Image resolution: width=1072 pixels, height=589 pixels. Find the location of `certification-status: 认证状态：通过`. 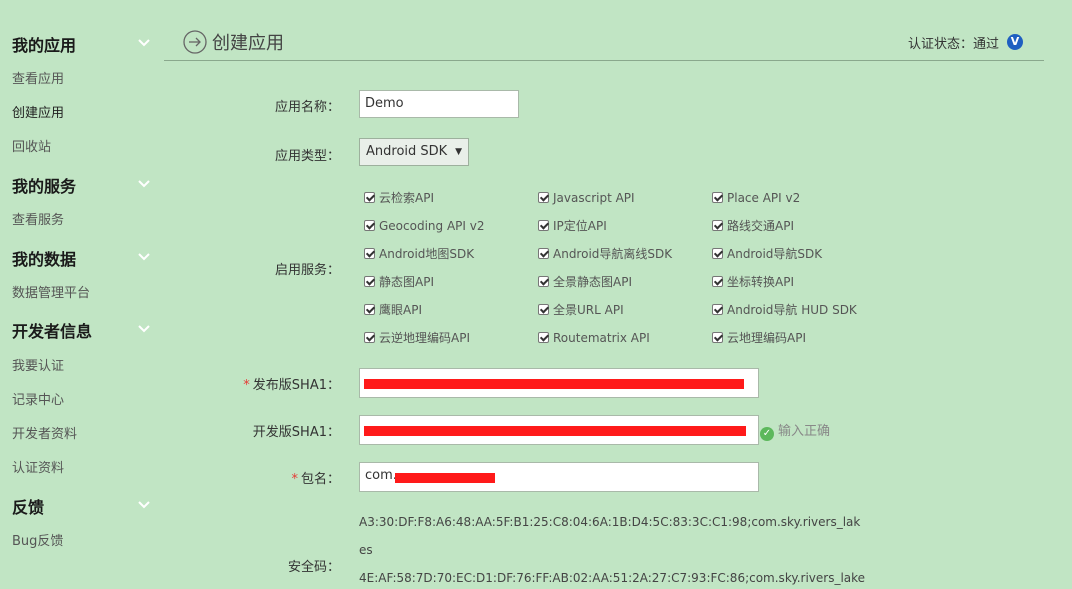

certification-status: 认证状态：通过 is located at coordinates (954, 44).